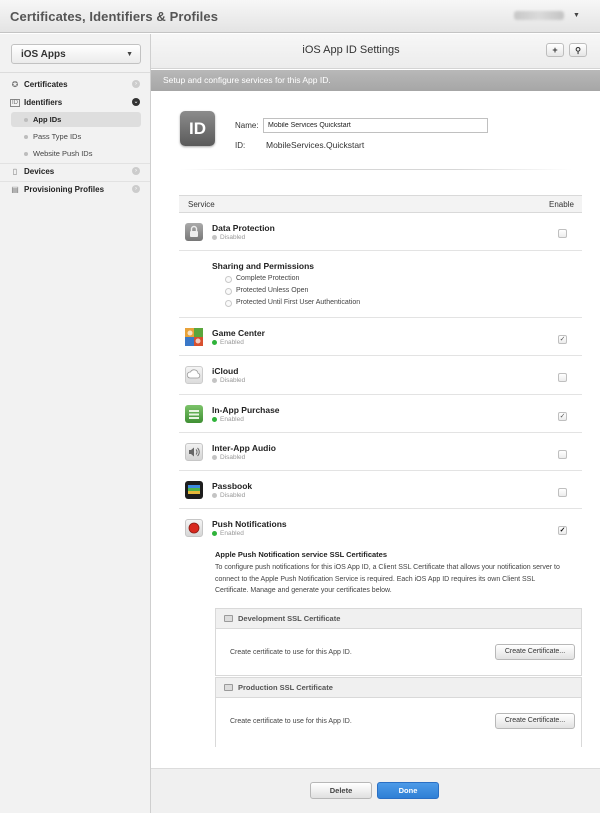 The width and height of the screenshot is (600, 813). What do you see at coordinates (380, 414) in the screenshot?
I see `service-row-in-app-purchase: In-App Purchase Enabled ✓` at bounding box center [380, 414].